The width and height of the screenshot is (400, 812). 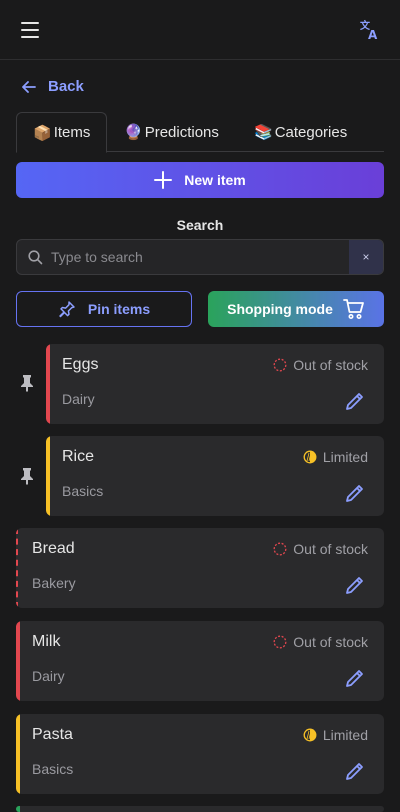 I want to click on tab-categories-label: Categories, so click(x=311, y=132).